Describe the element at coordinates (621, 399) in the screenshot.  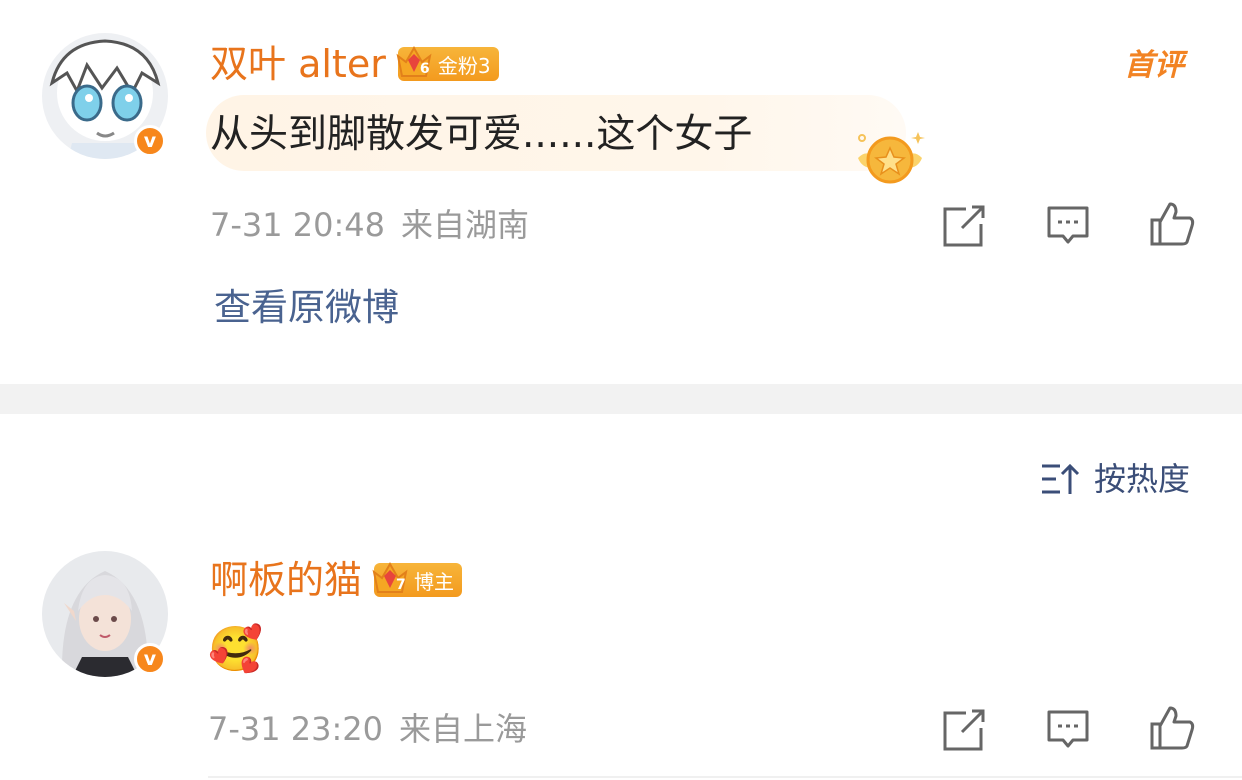
I see `section-divider` at that location.